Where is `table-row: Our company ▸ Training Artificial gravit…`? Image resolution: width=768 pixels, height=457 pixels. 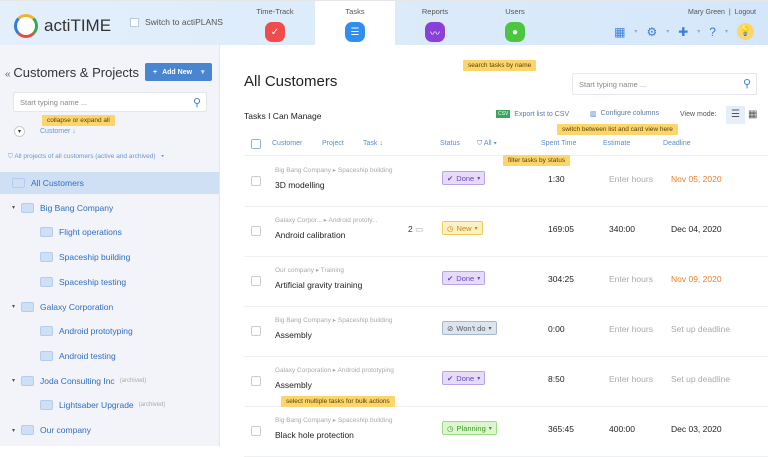 table-row: Our company ▸ Training Artificial gravit… is located at coordinates (506, 282).